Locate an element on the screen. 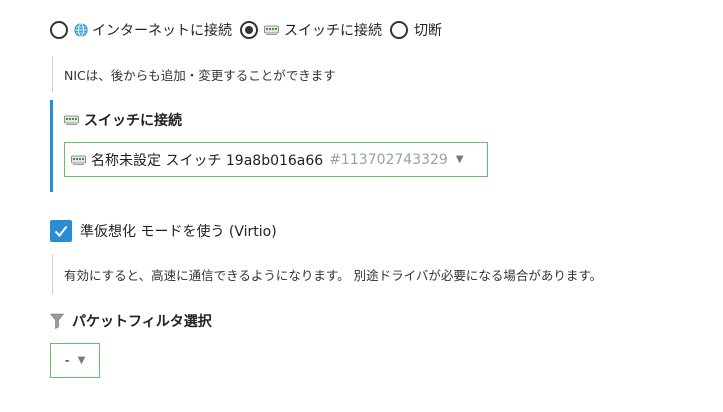 This screenshot has height=412, width=723. radio-label-internet: インターネットに接続 is located at coordinates (162, 31).